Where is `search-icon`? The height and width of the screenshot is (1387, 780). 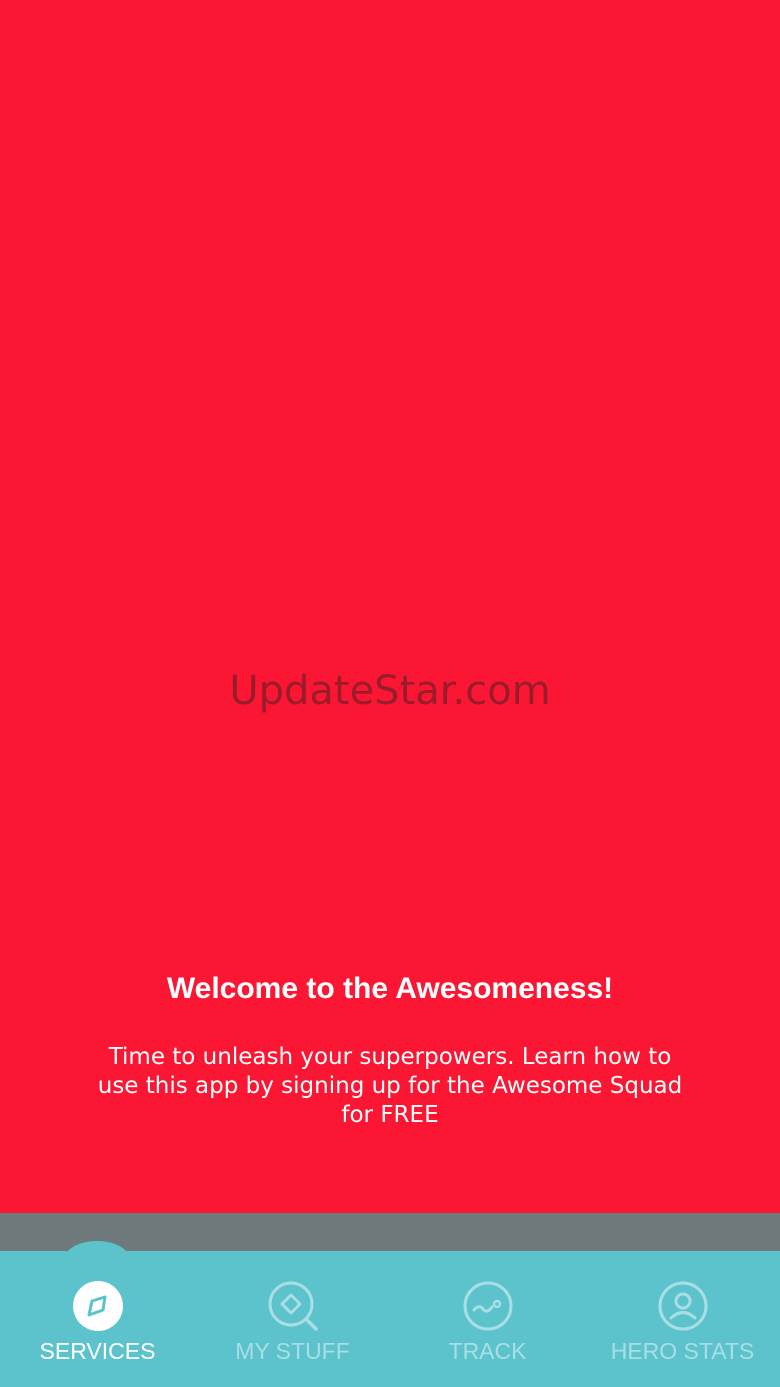 search-icon is located at coordinates (293, 1306).